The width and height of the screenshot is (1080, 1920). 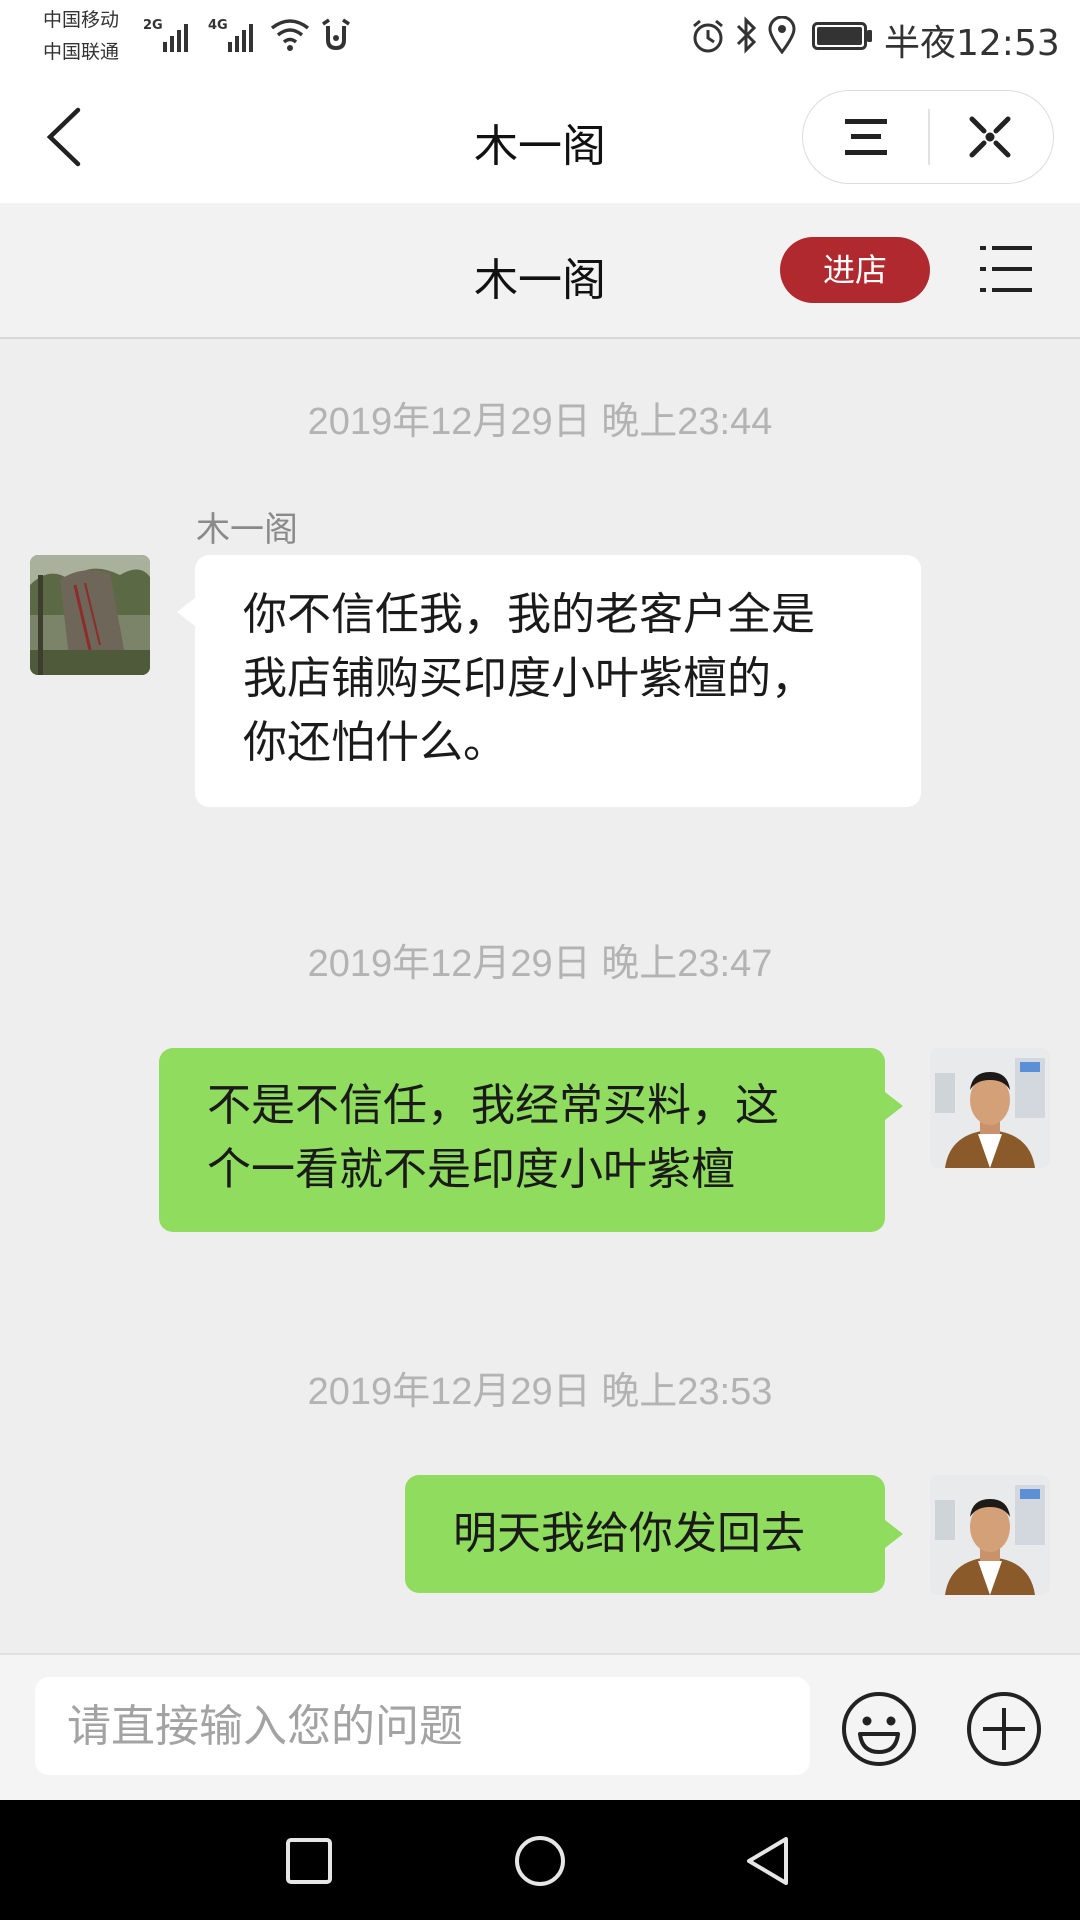 I want to click on message-line: 个一看就不是印度小叶紫檀, so click(x=471, y=1169).